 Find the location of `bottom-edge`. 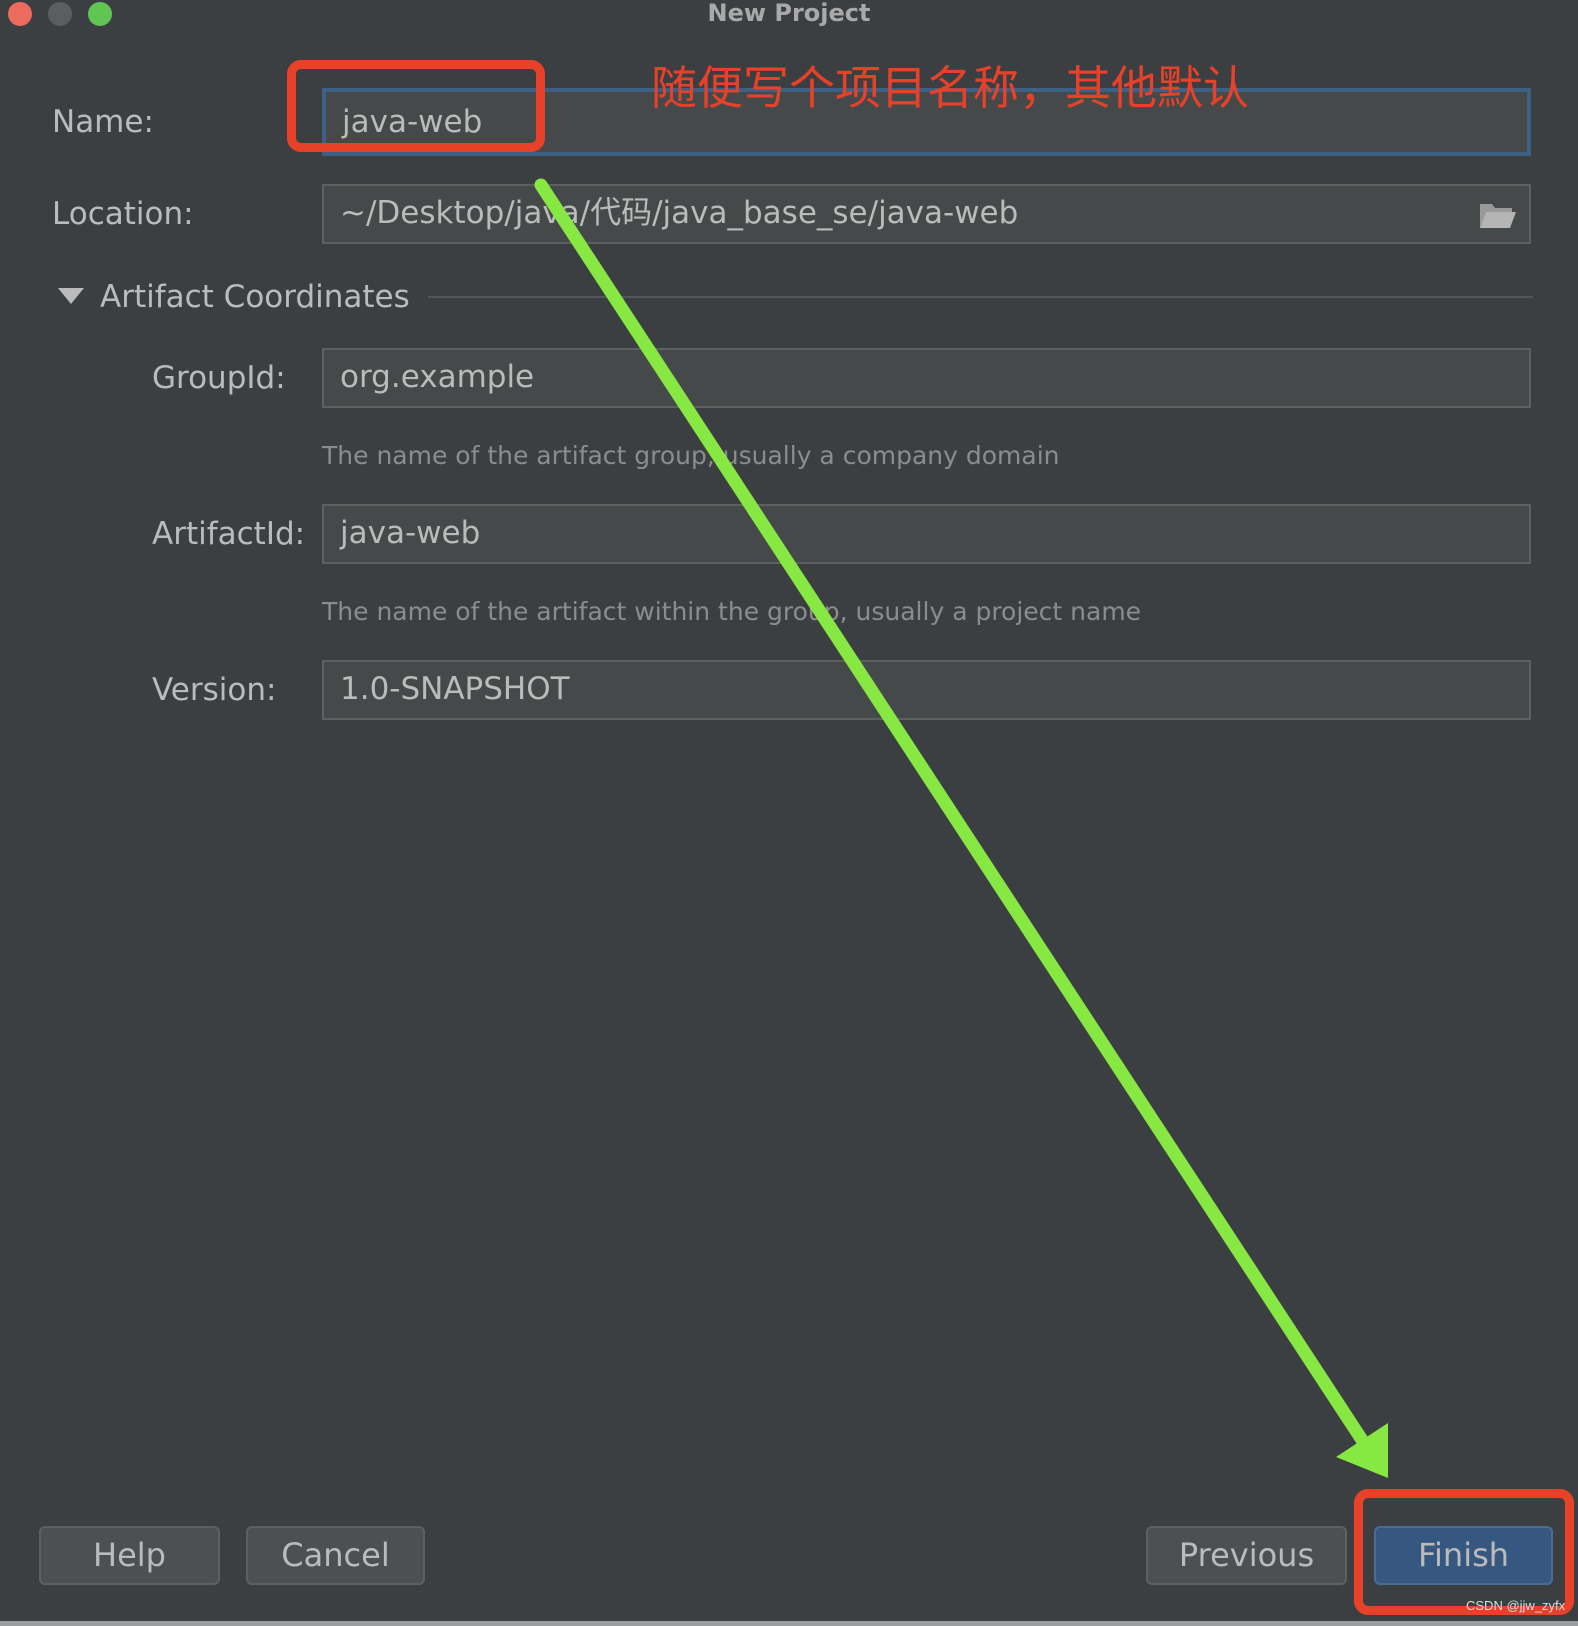

bottom-edge is located at coordinates (789, 1623).